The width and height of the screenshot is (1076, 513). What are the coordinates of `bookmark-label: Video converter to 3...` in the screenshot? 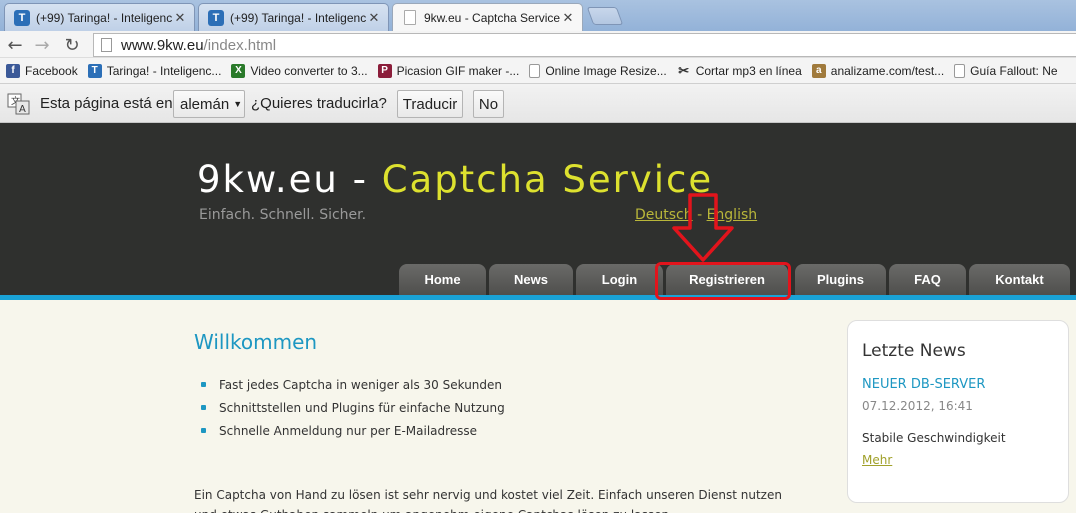 It's located at (309, 70).